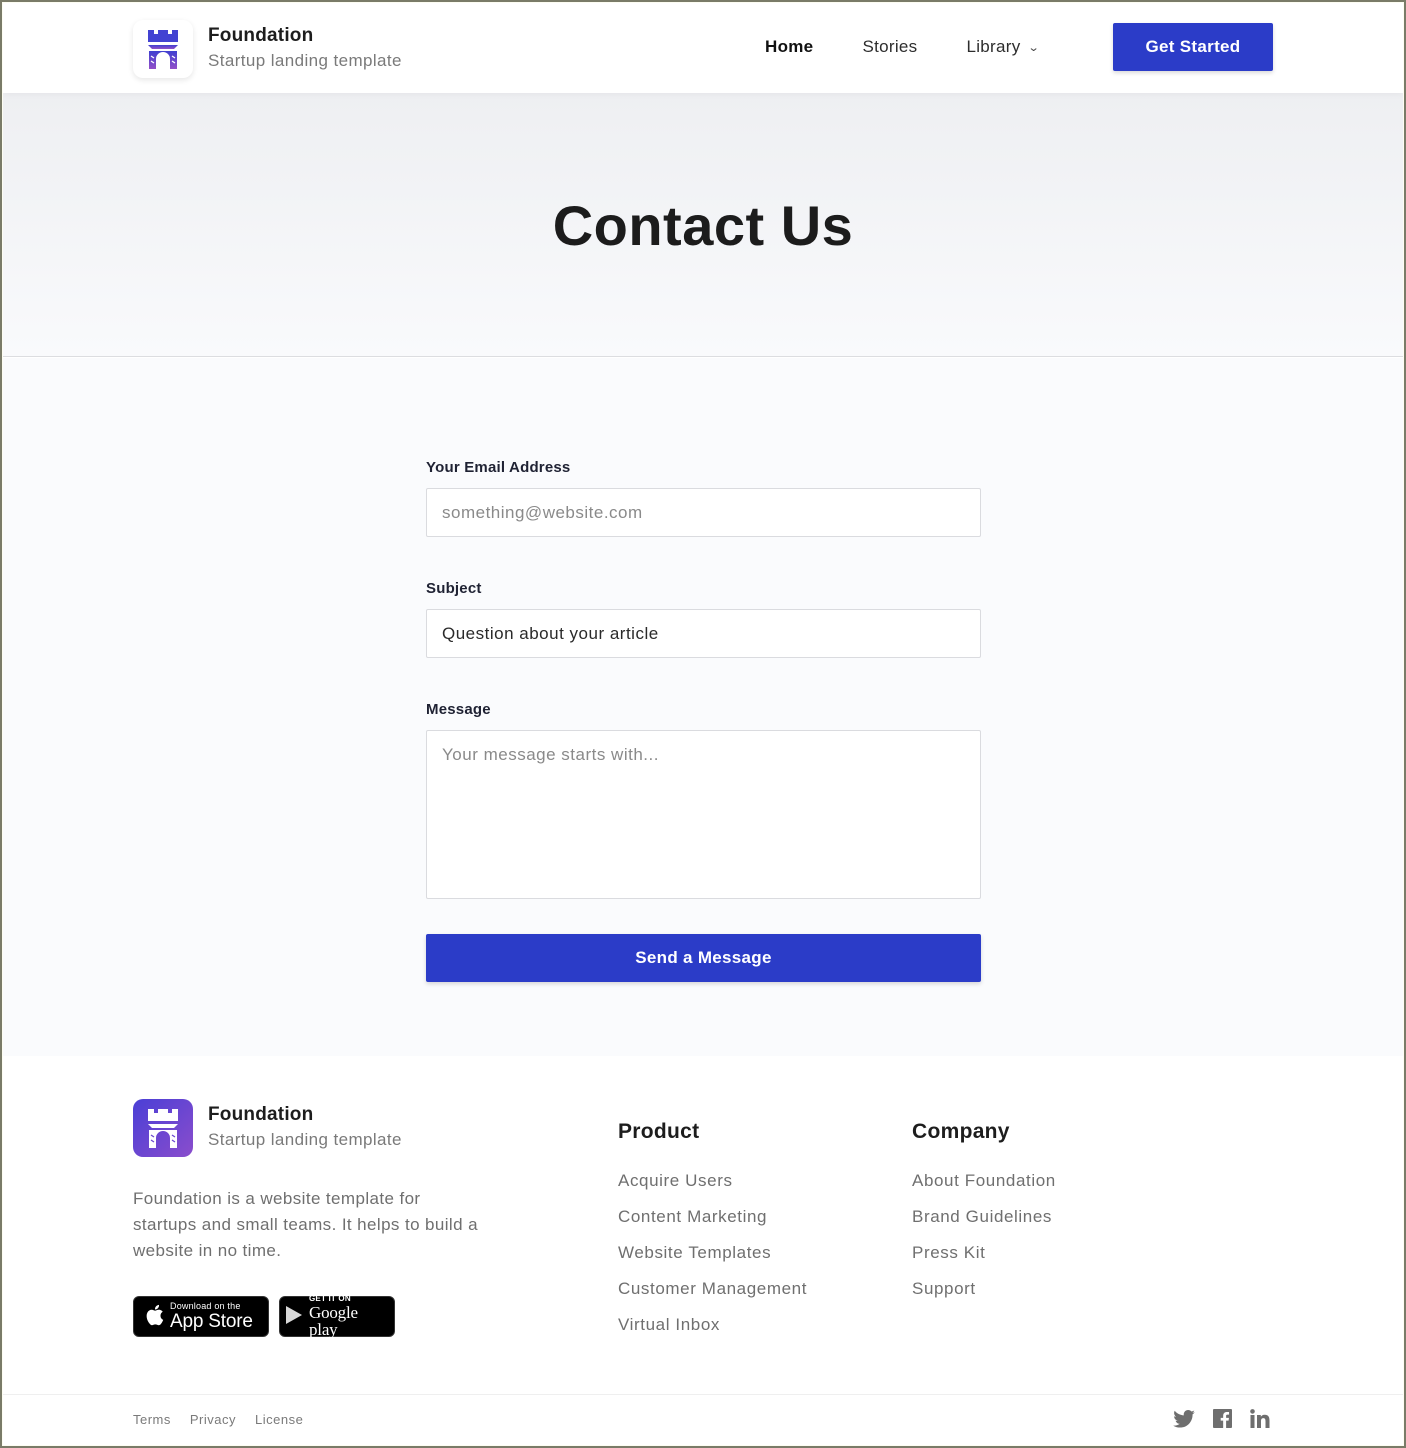  Describe the element at coordinates (961, 1131) in the screenshot. I see `footer-column-title: Company` at that location.